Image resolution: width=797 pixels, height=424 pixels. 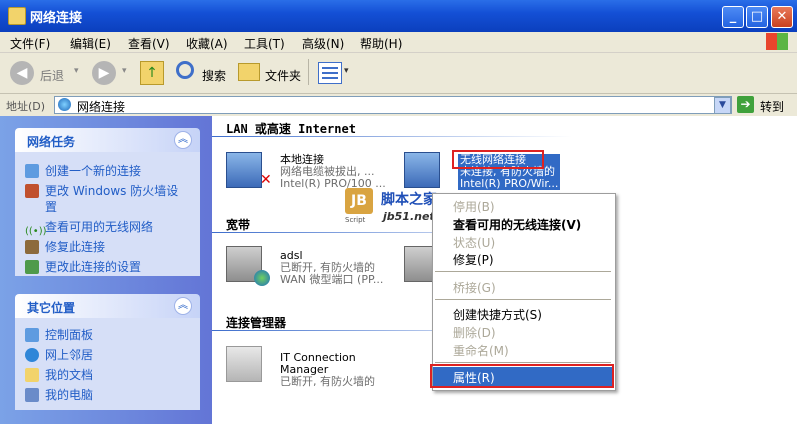 I want to click on search-button: 搜索, so click(x=214, y=75).